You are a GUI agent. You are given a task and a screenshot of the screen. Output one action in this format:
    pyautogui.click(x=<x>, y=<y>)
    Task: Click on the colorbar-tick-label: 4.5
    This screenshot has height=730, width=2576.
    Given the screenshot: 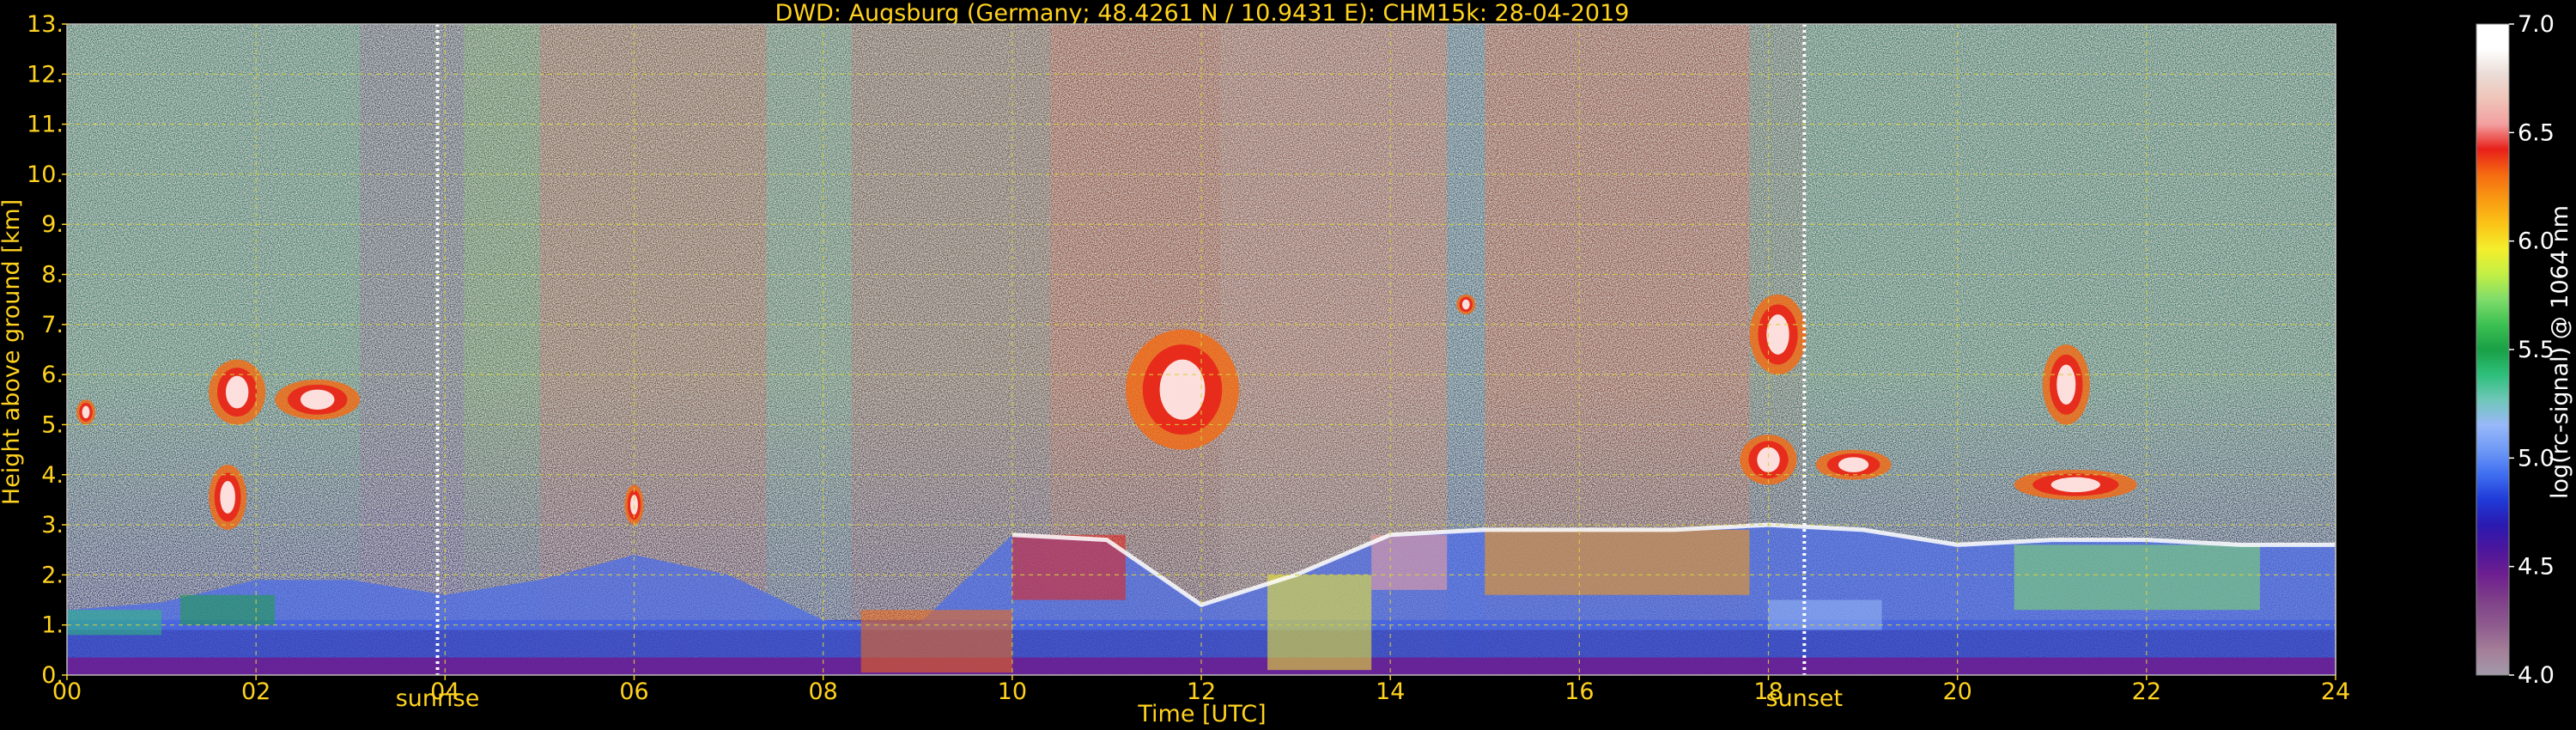 What is the action you would take?
    pyautogui.click(x=2536, y=567)
    